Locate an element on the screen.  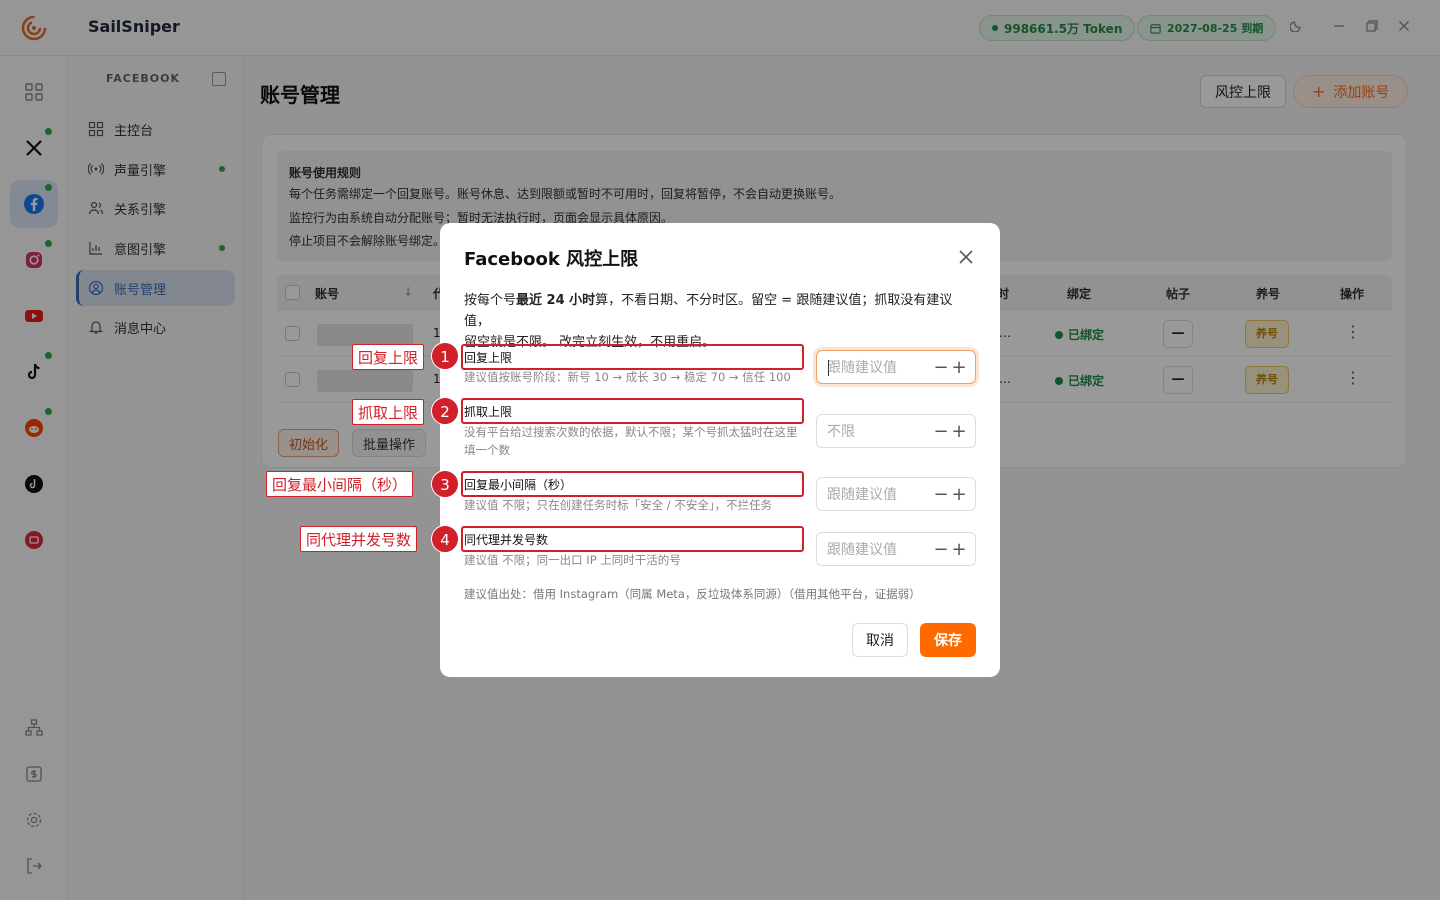
reply-limit-hint: 建议值按账号阶段：新号 10 → 成长 30 → 稳定 70 → 信任 100 is located at coordinates (627, 377).